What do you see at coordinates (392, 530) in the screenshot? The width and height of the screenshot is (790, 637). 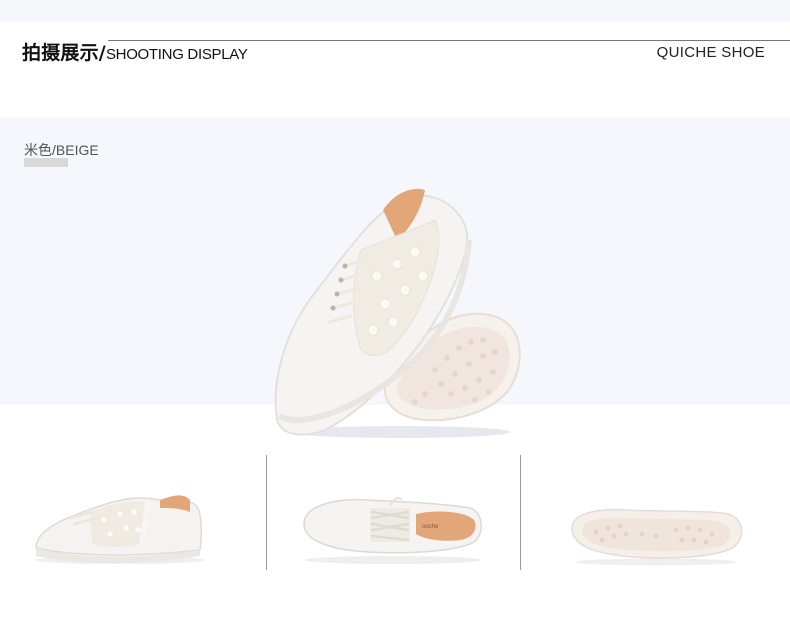 I see `thumbnail-top-view: ooche` at bounding box center [392, 530].